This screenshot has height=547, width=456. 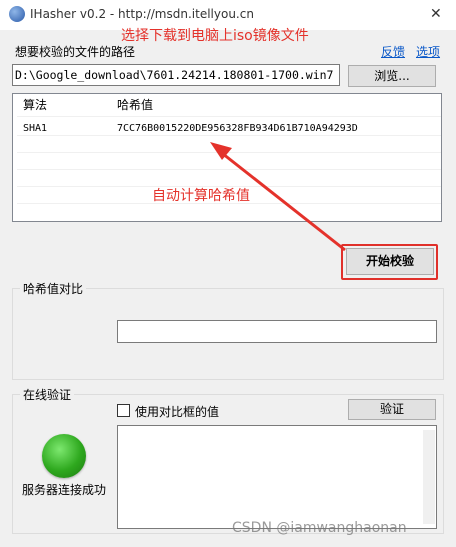 What do you see at coordinates (53, 288) in the screenshot?
I see `hash-compare-label: 哈希值对比` at bounding box center [53, 288].